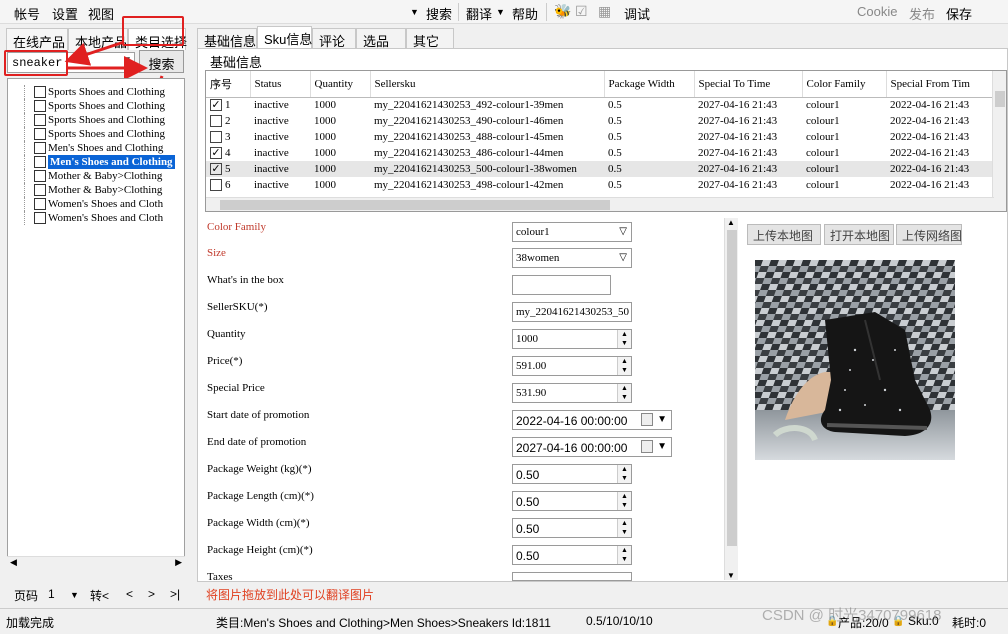 This screenshot has width=1008, height=634. I want to click on col-header: Package Width, so click(649, 84).